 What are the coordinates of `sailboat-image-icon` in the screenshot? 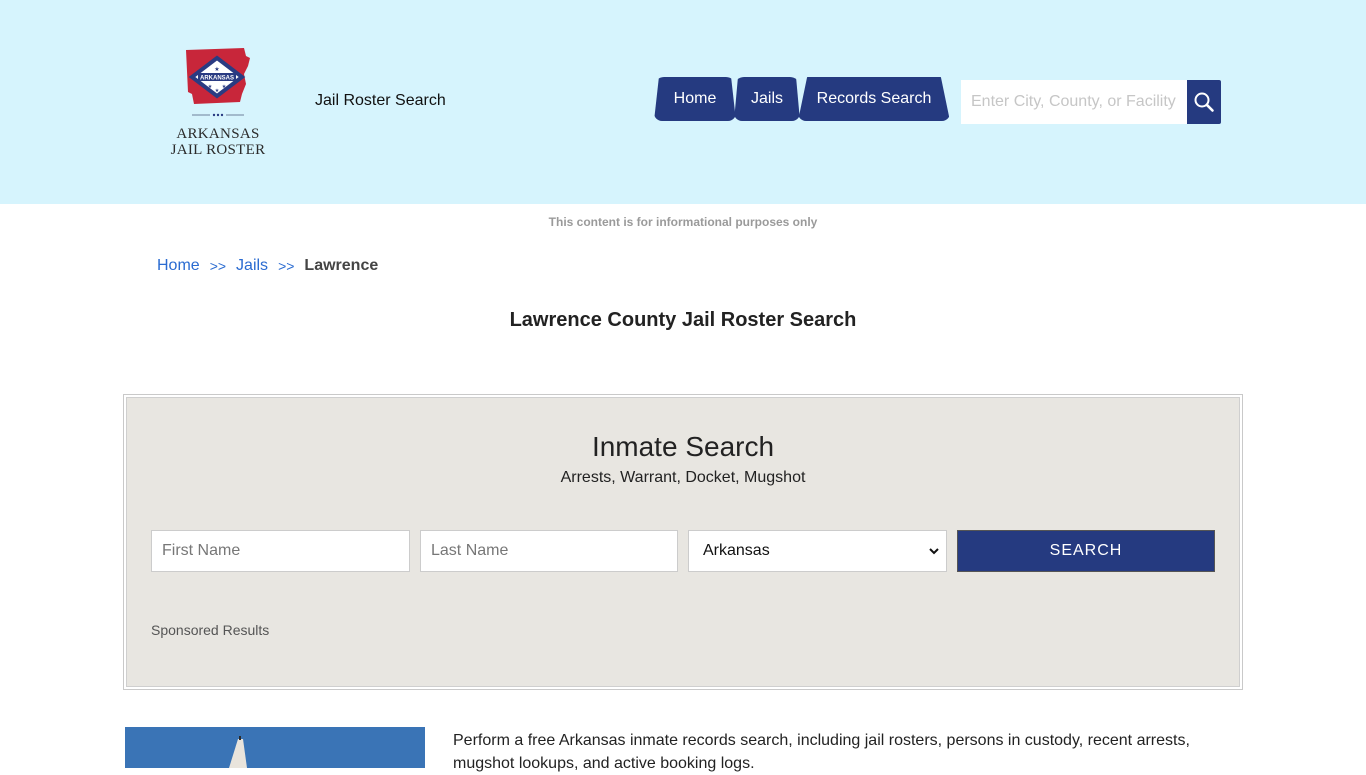 It's located at (275, 747).